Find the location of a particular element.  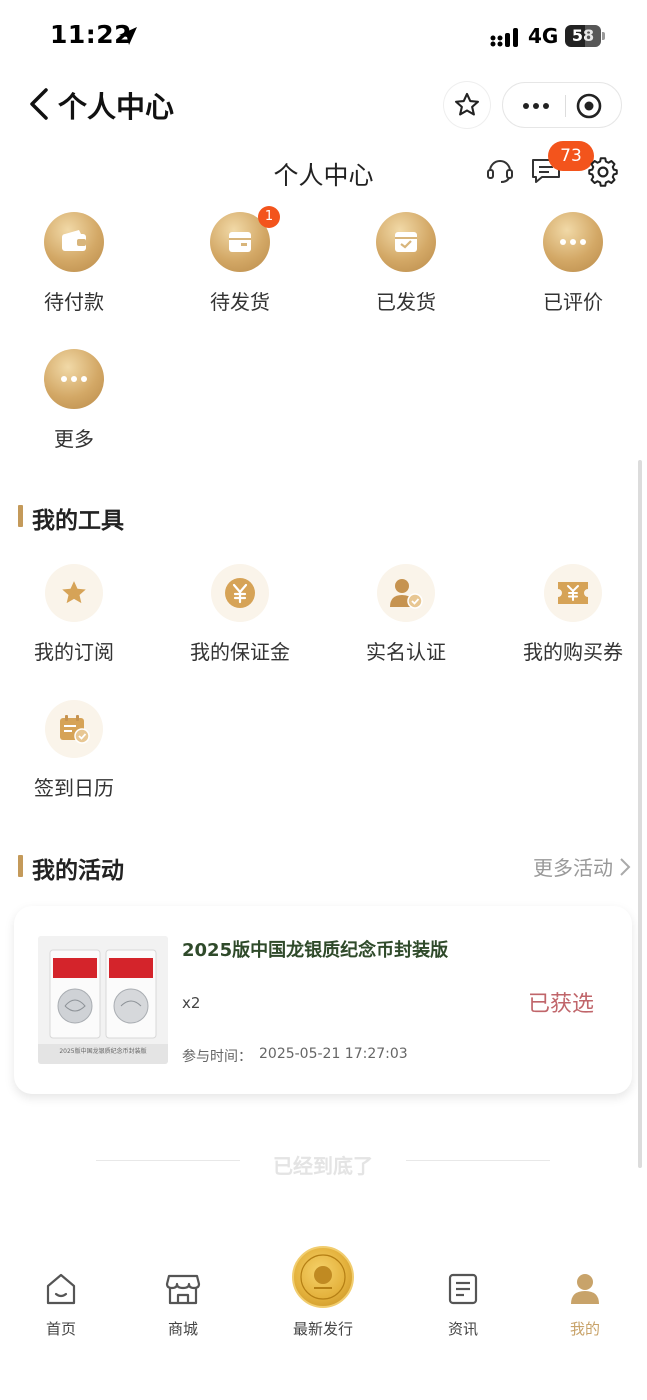

store-icon is located at coordinates (183, 1289).